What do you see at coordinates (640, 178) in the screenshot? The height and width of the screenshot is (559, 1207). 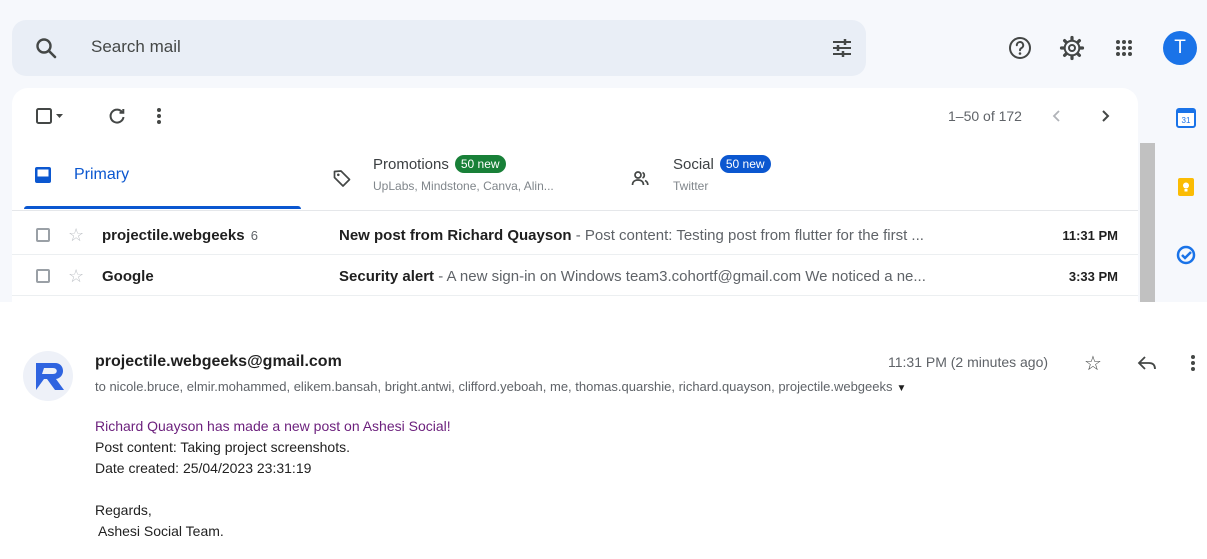 I see `people-icon` at bounding box center [640, 178].